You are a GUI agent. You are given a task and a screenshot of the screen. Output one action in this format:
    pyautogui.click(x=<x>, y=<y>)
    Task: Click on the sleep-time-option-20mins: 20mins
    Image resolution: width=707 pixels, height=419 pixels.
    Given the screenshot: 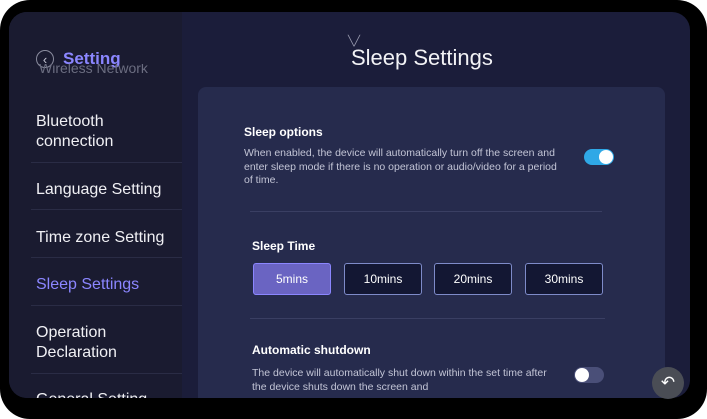 What is the action you would take?
    pyautogui.click(x=473, y=279)
    